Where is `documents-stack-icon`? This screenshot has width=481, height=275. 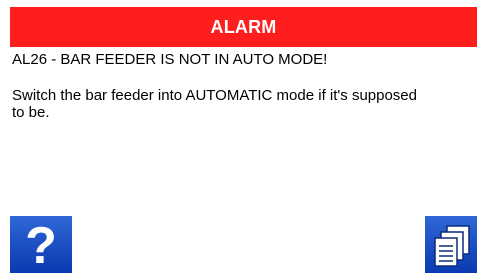
documents-stack-icon is located at coordinates (452, 246).